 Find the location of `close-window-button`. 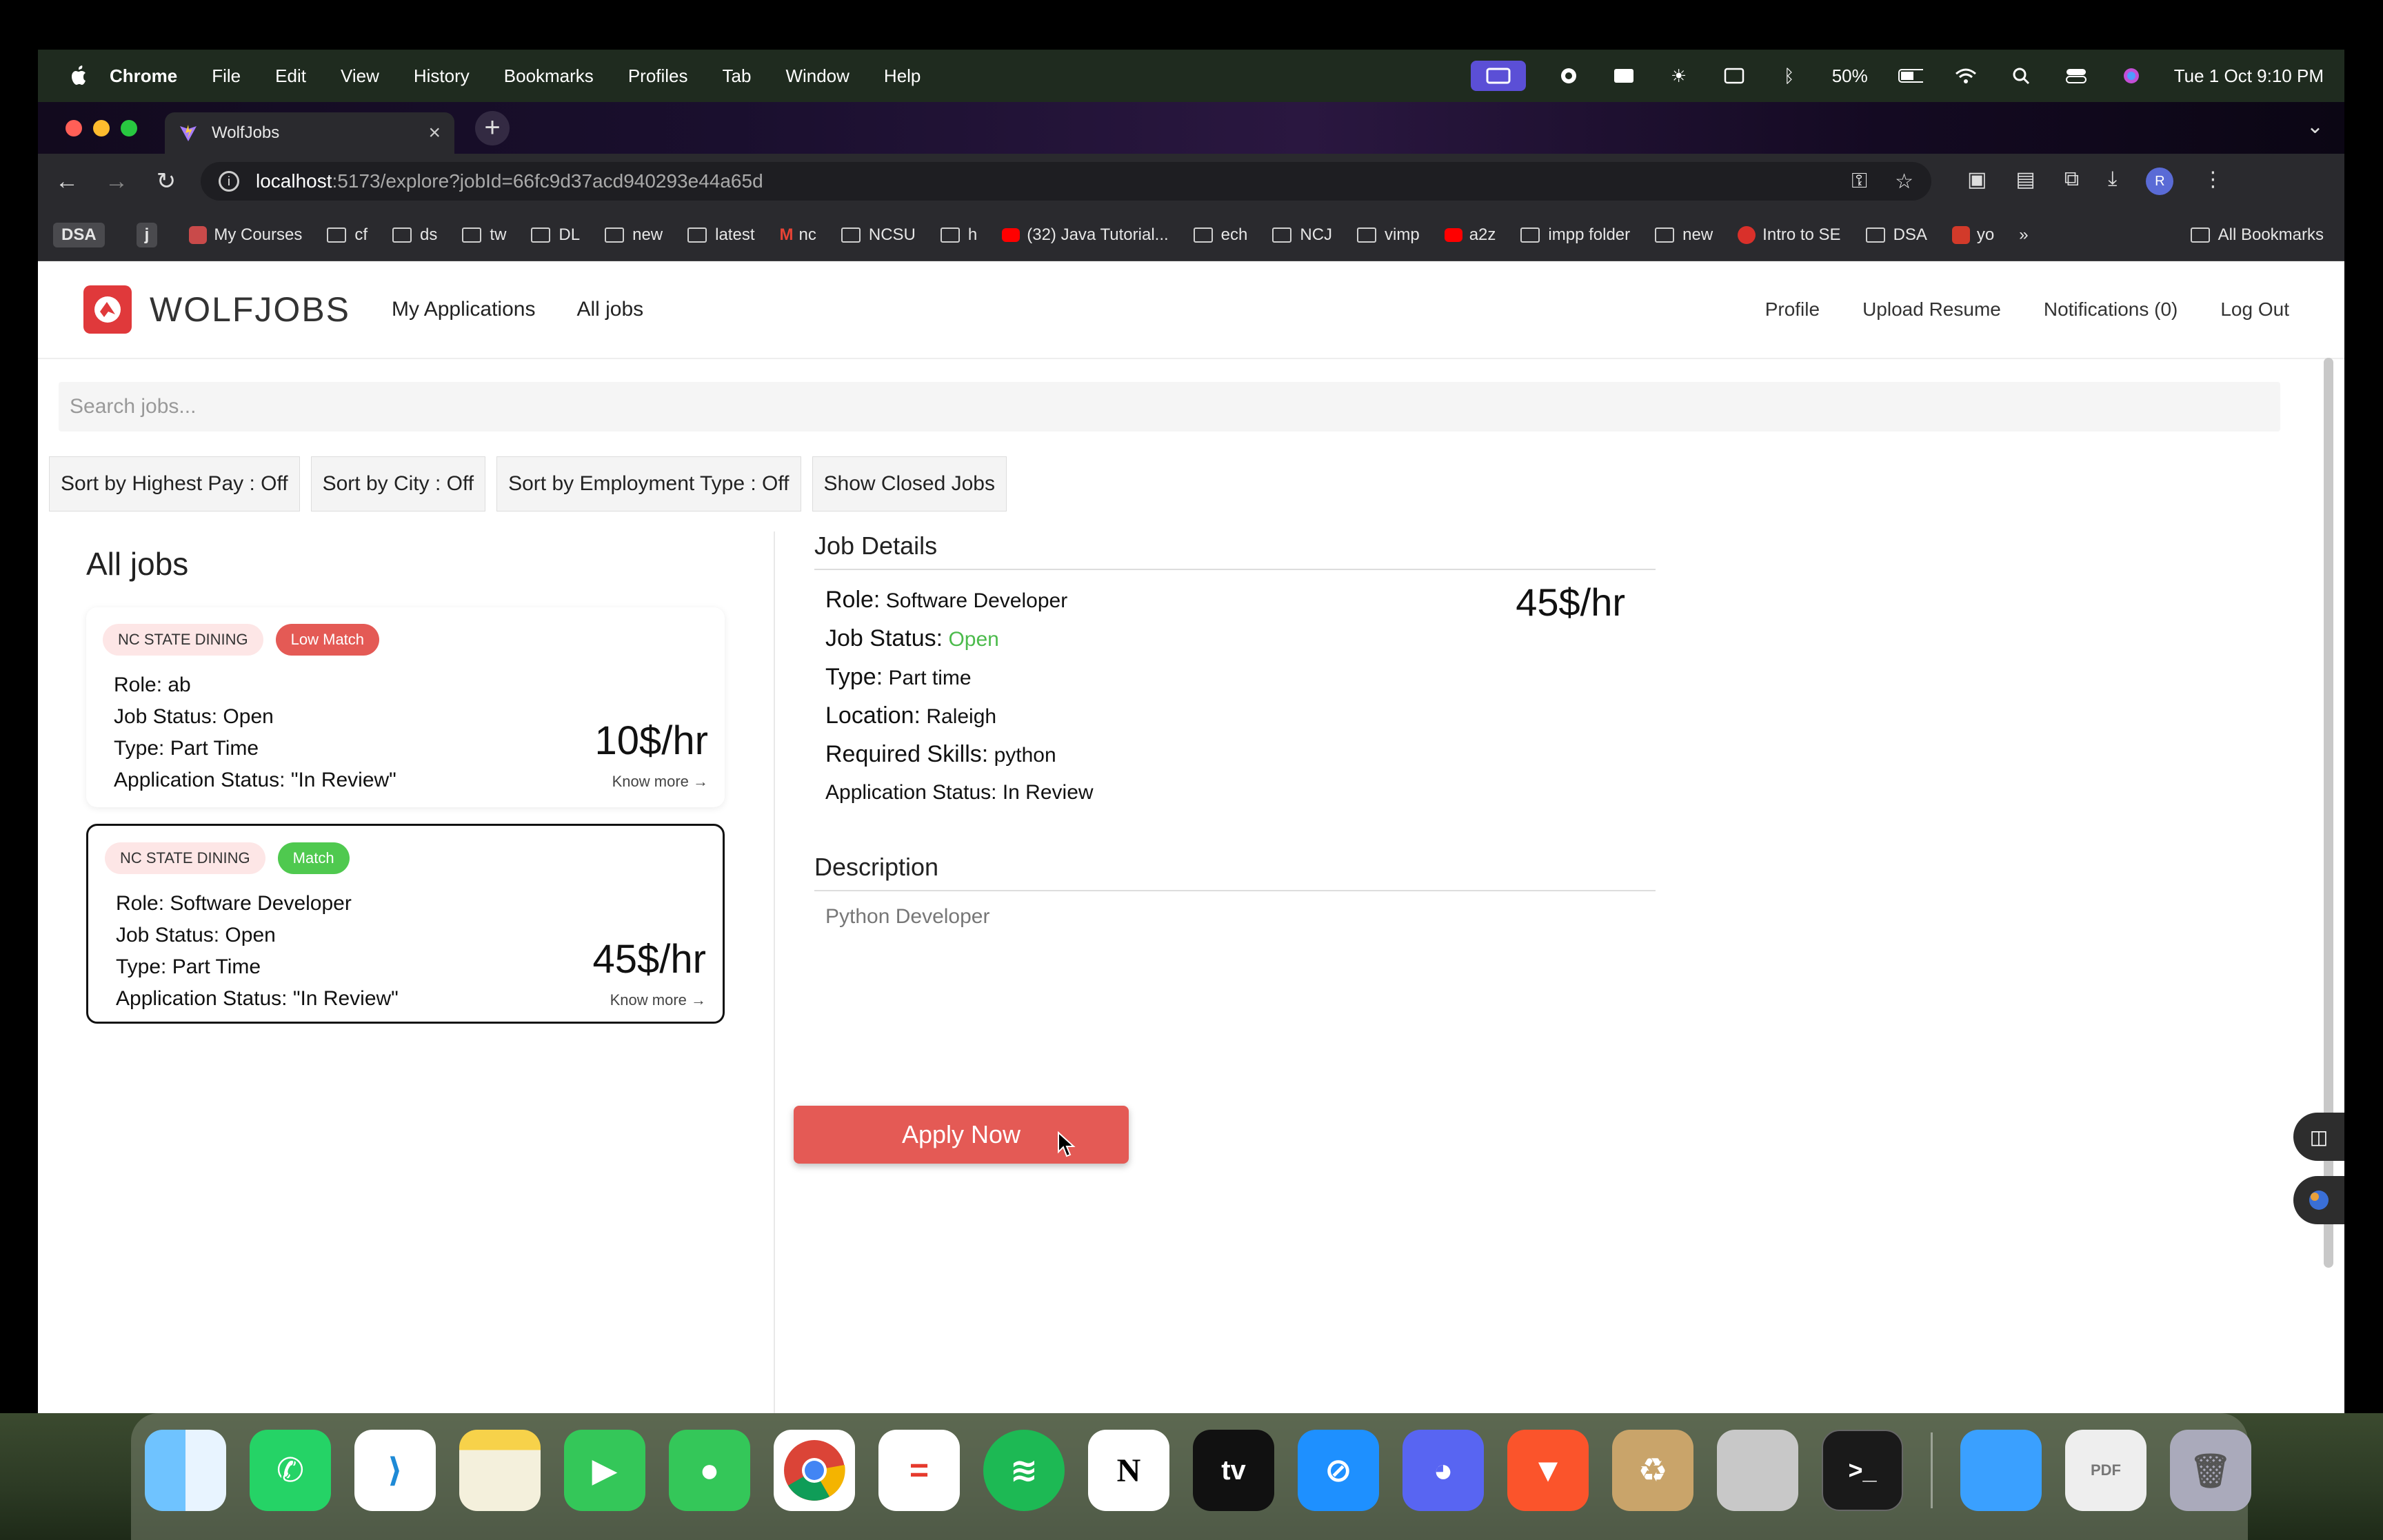

close-window-button is located at coordinates (74, 128).